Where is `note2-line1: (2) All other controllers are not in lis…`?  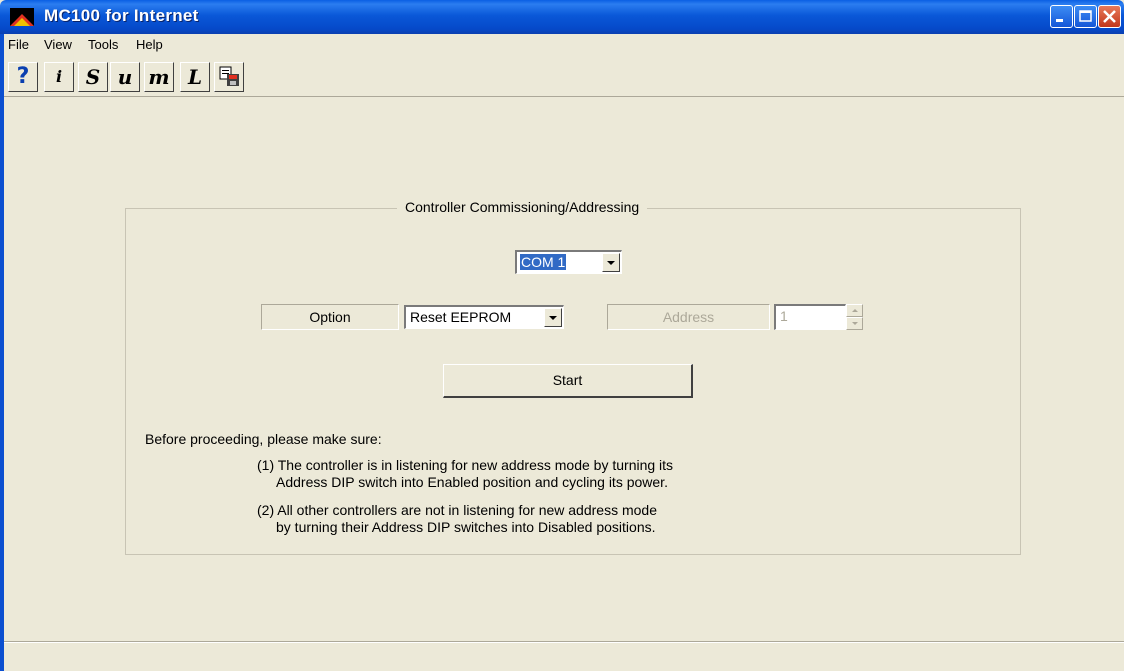
note2-line1: (2) All other controllers are not in lis… is located at coordinates (457, 510).